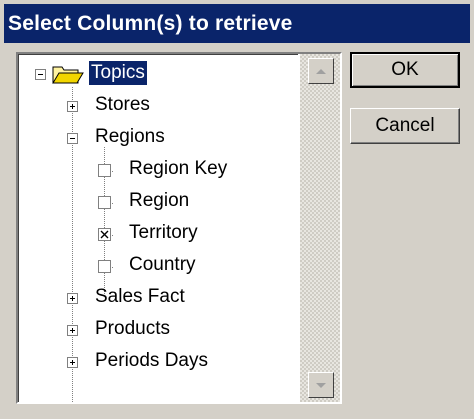 This screenshot has width=474, height=419. Describe the element at coordinates (72, 330) in the screenshot. I see `expand-products-toggle` at that location.